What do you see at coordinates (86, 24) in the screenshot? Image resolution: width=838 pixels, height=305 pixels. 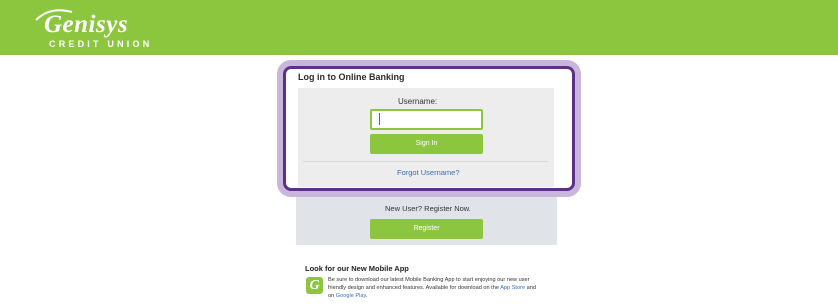 I see `logo-name: Genisys` at bounding box center [86, 24].